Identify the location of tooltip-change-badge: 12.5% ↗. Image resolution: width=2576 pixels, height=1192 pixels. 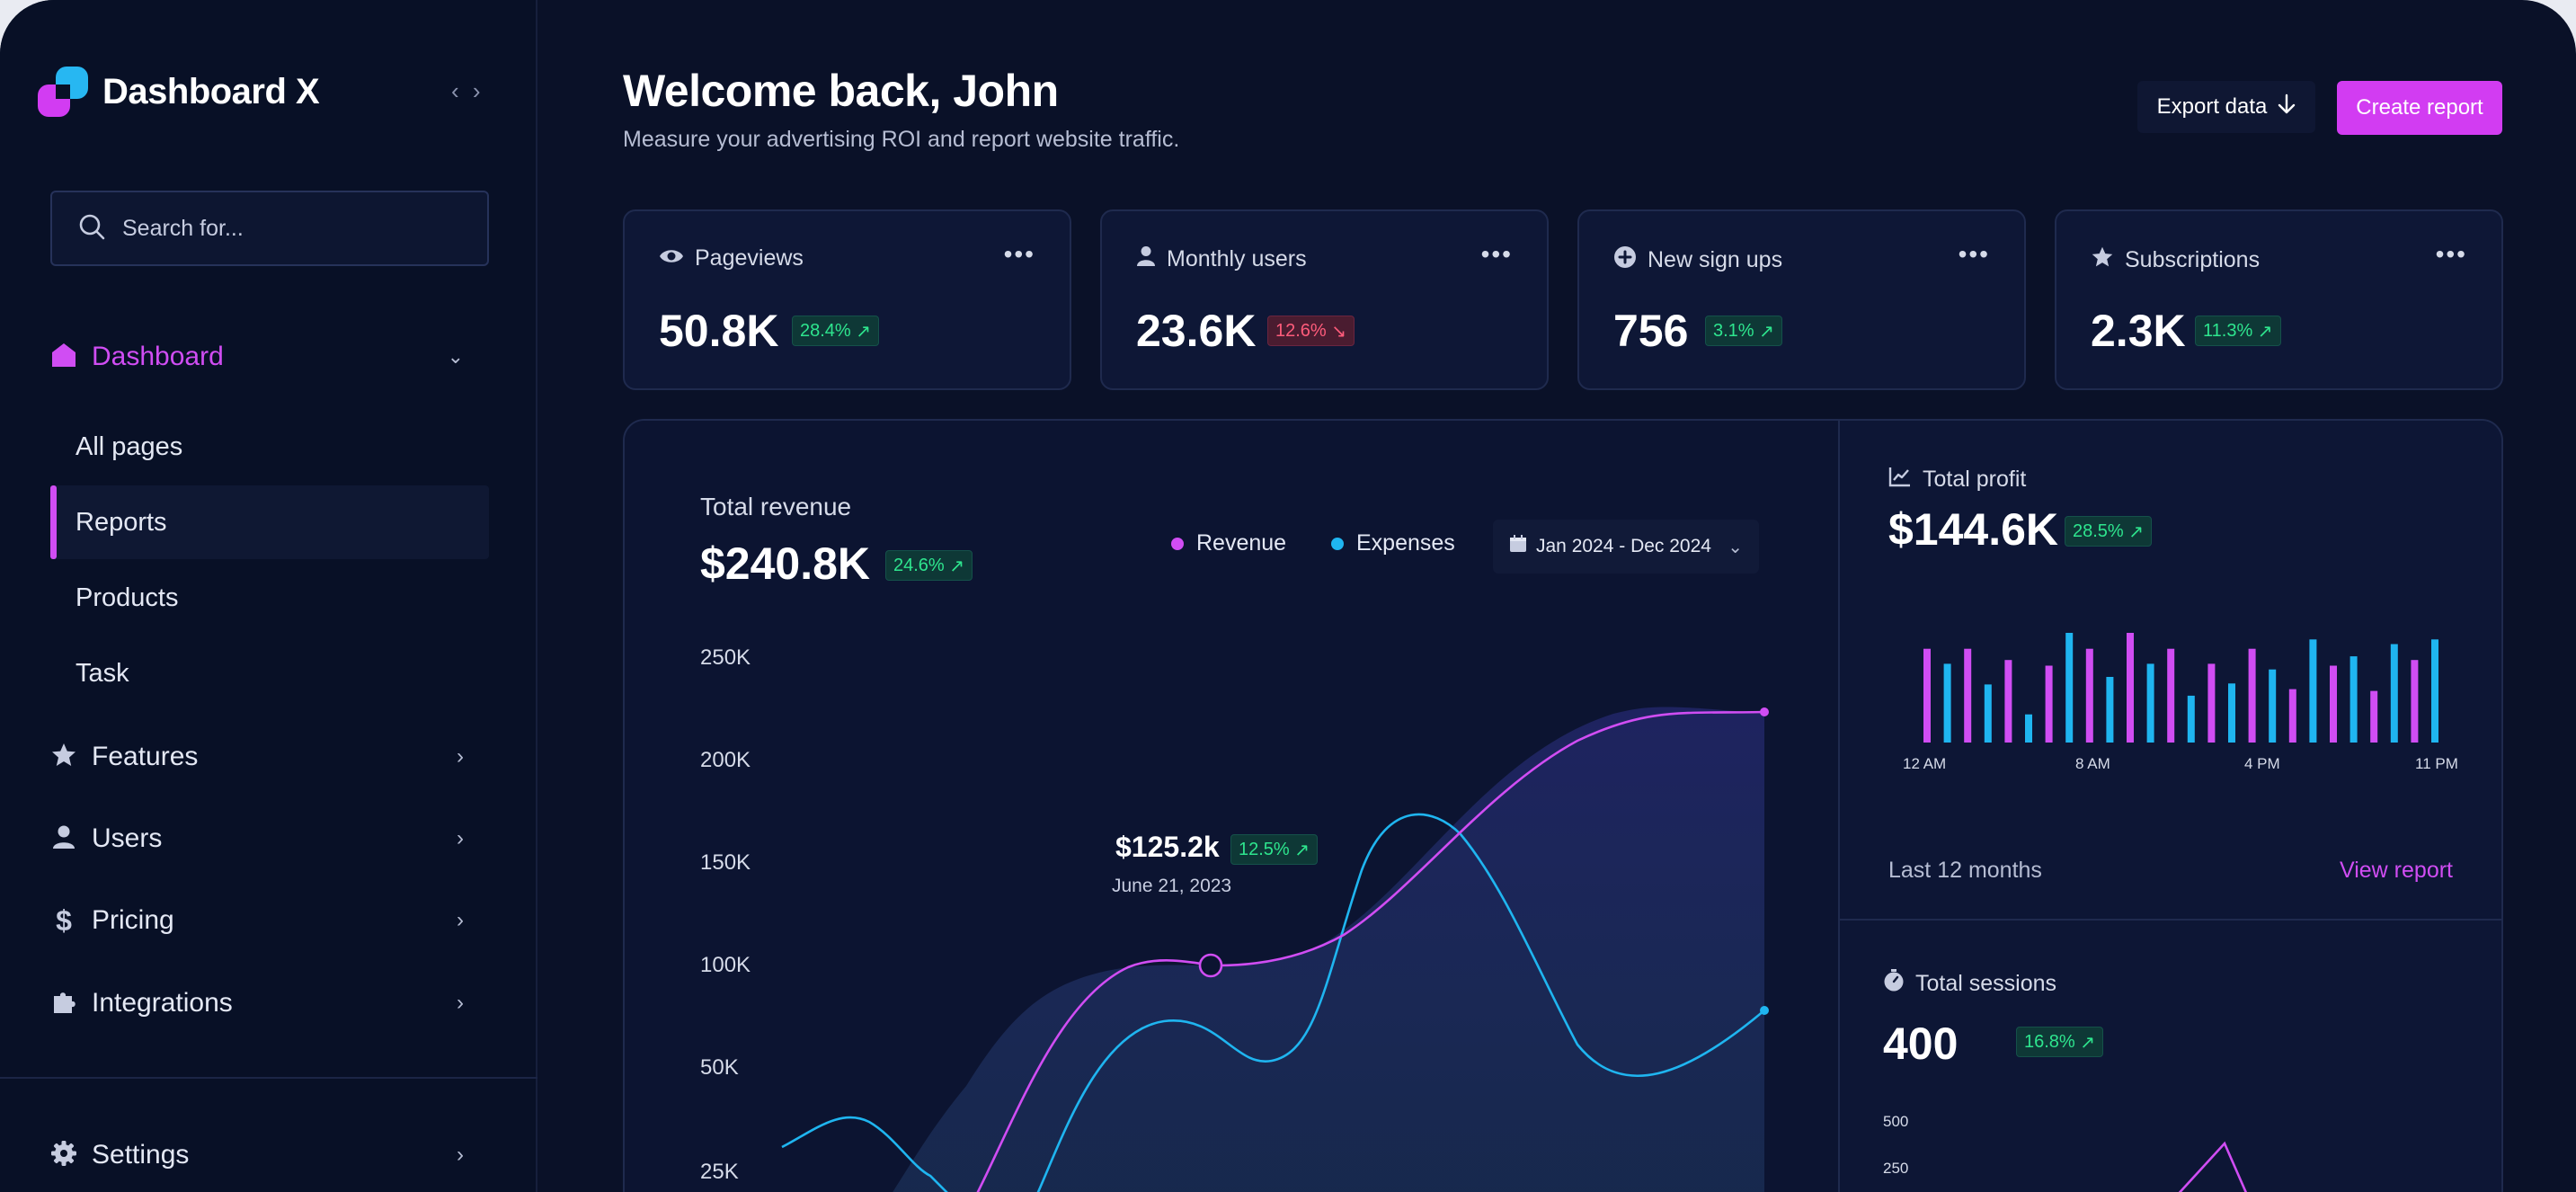
(1274, 849).